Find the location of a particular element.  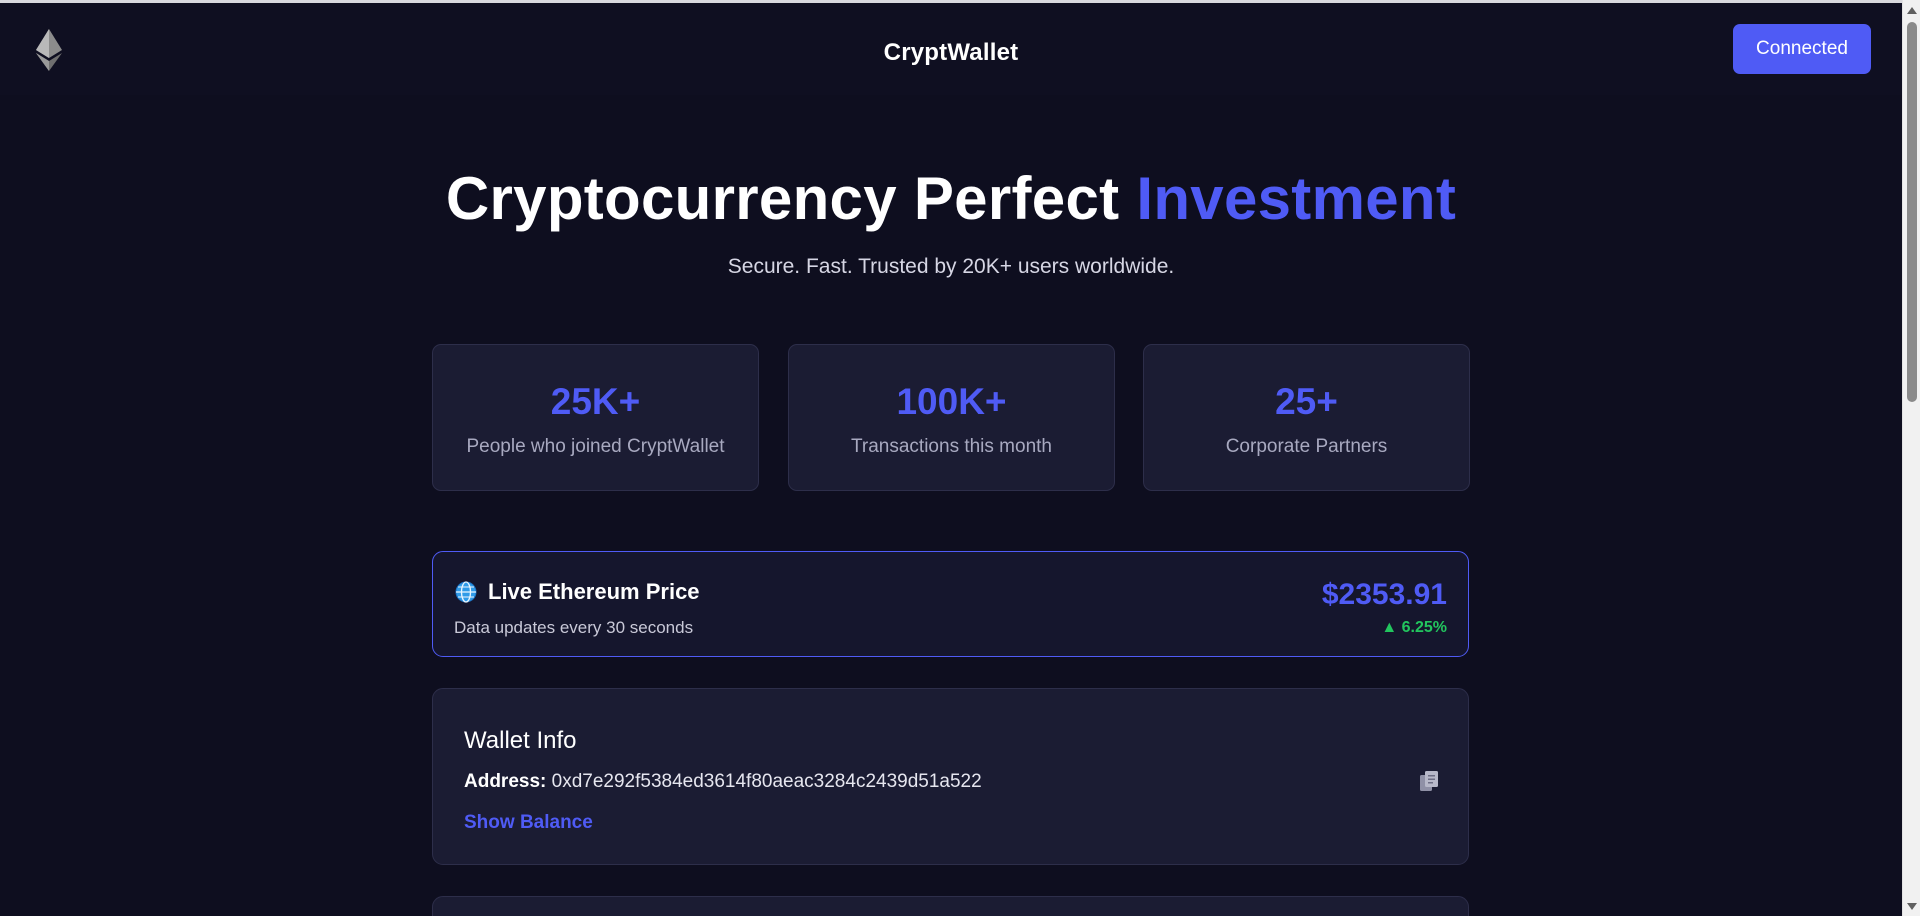

price-change-badge: ▲ 6.25% is located at coordinates (1414, 627).